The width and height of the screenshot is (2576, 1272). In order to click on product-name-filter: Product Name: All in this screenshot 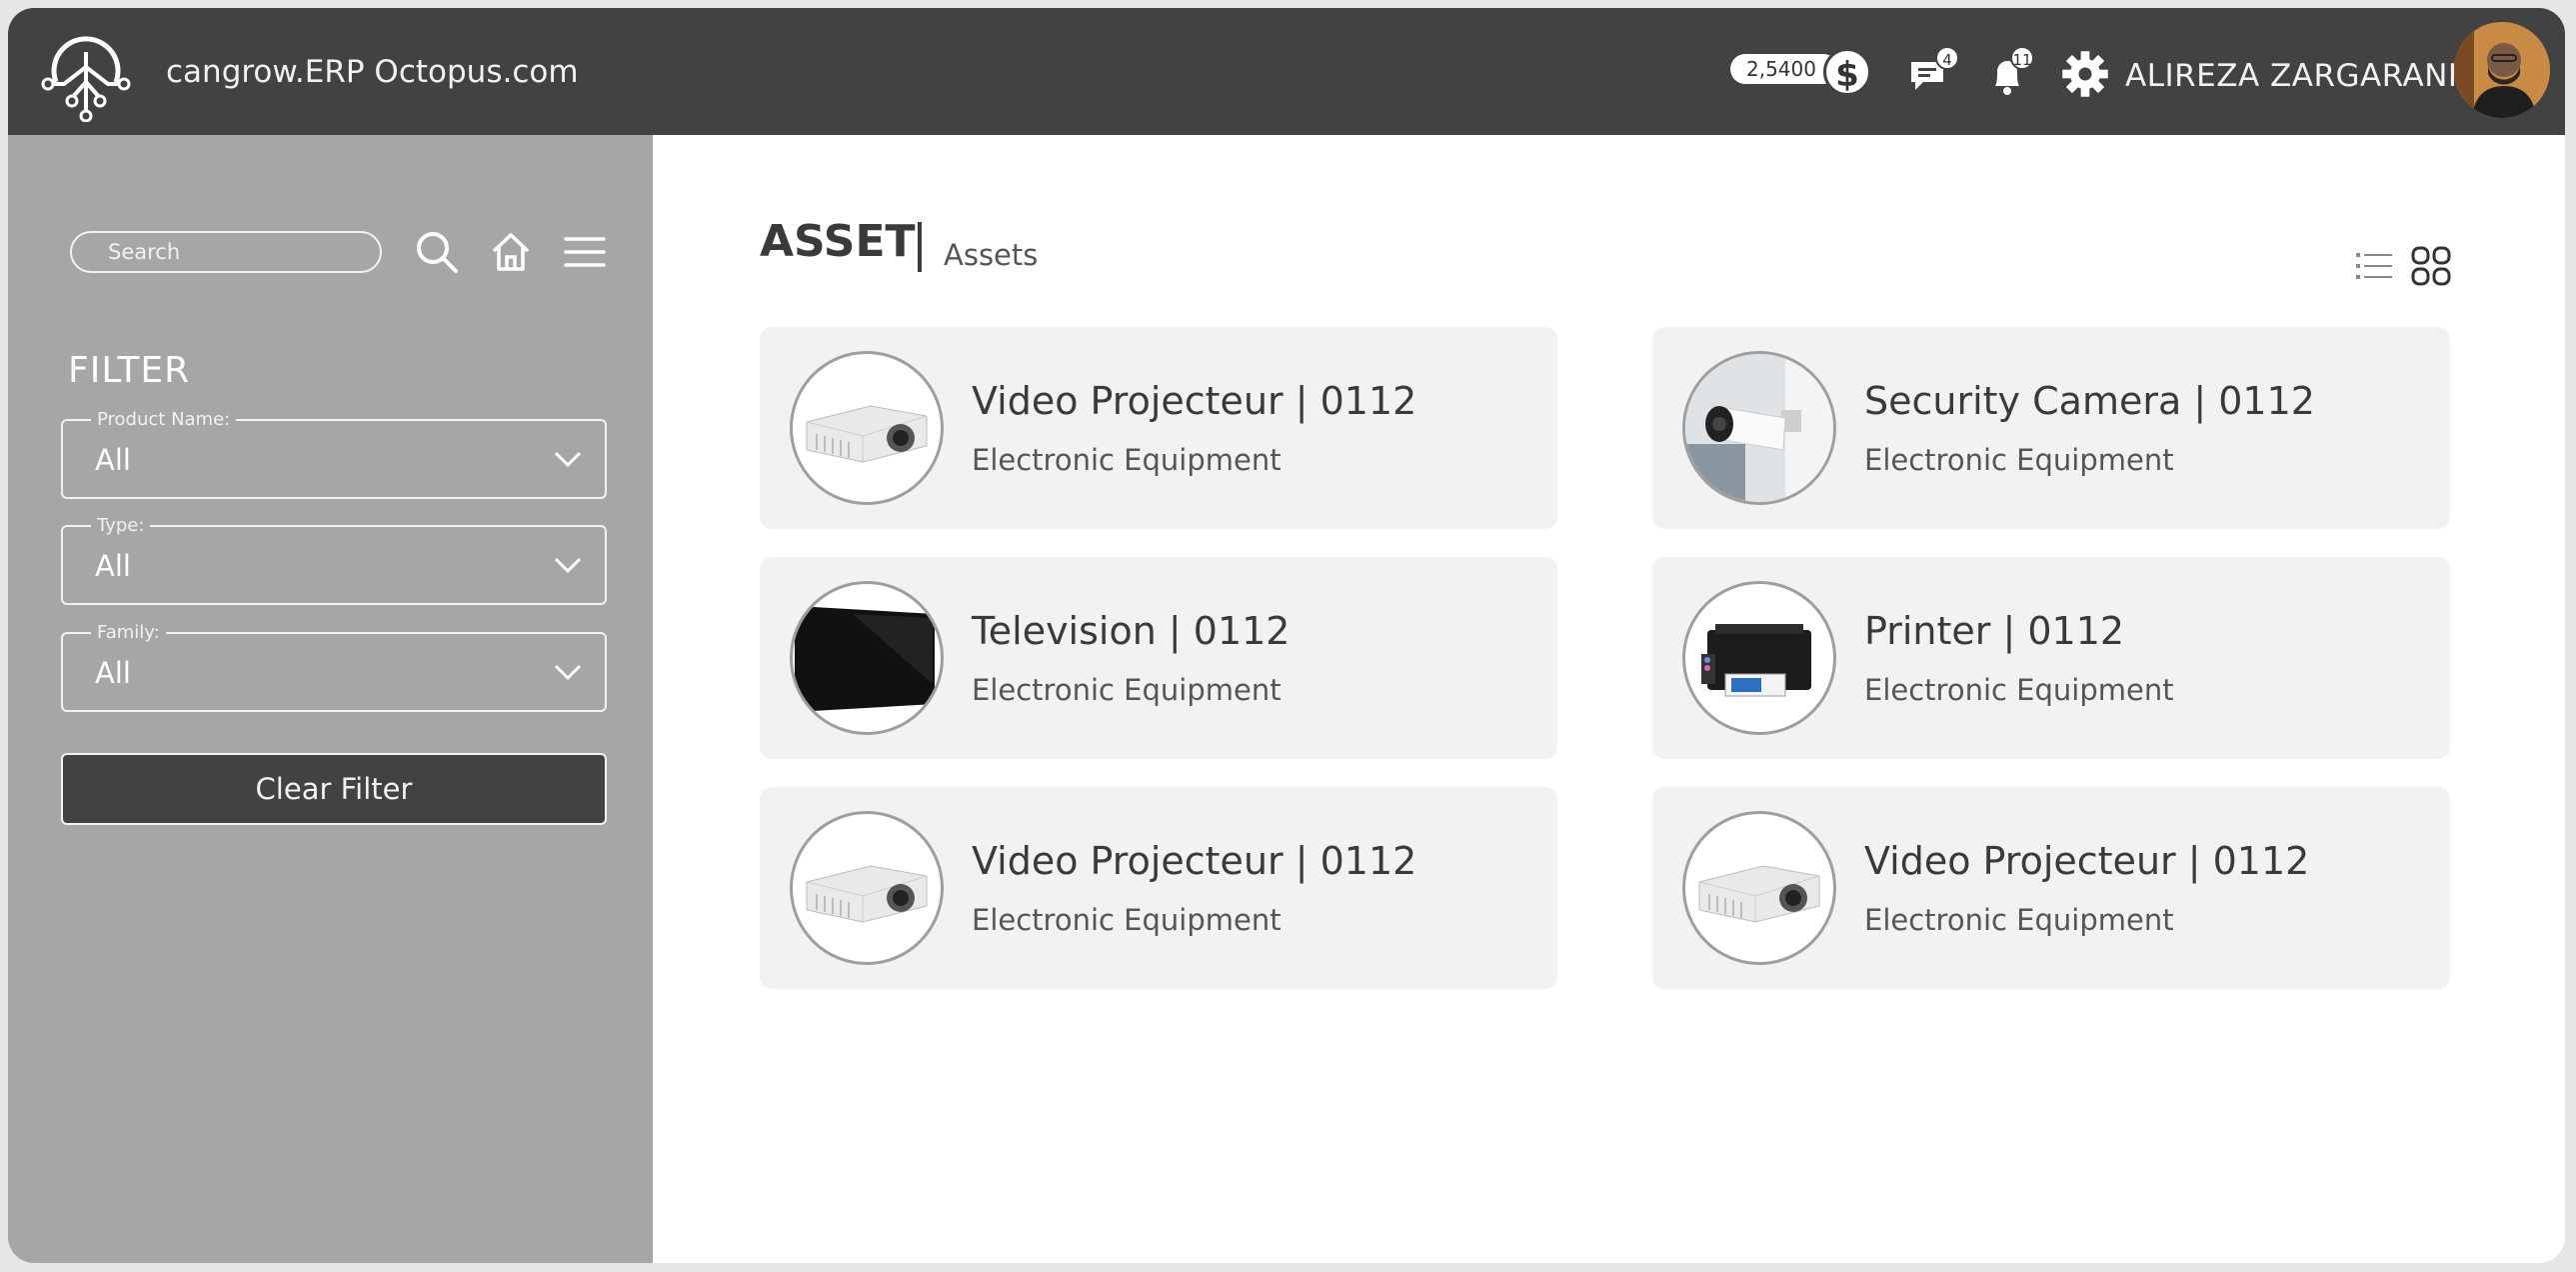, I will do `click(334, 454)`.